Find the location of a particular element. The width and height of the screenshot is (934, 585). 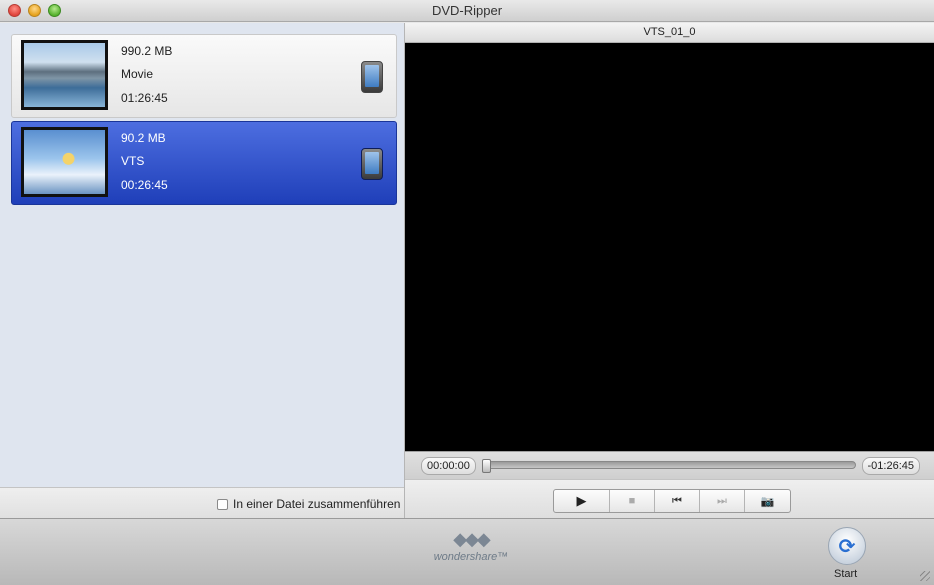

bottom-bar: ◆◆◆ wondershare™ ⟳ Start is located at coordinates (467, 551).